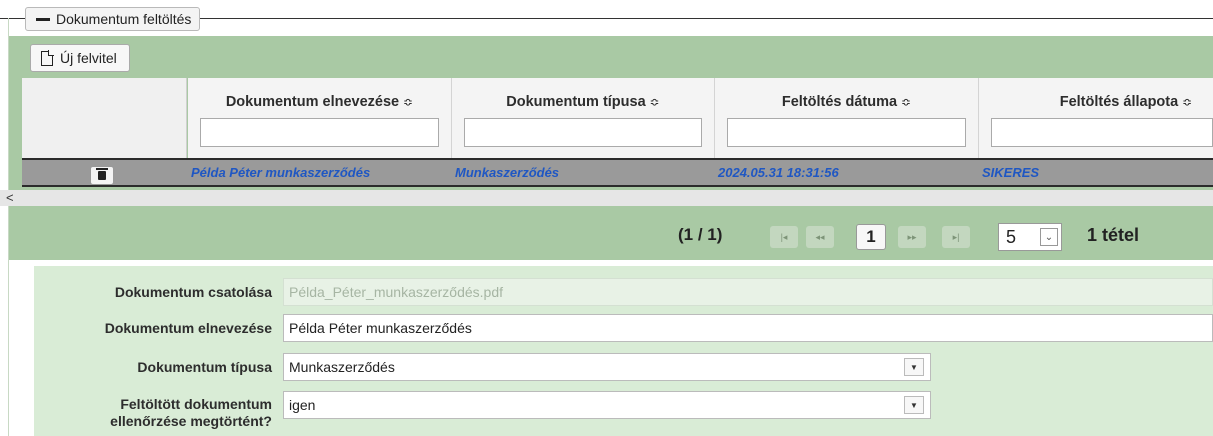 This screenshot has width=1213, height=436. I want to click on column-header-type: Dokumentum típusa ≎, so click(583, 118).